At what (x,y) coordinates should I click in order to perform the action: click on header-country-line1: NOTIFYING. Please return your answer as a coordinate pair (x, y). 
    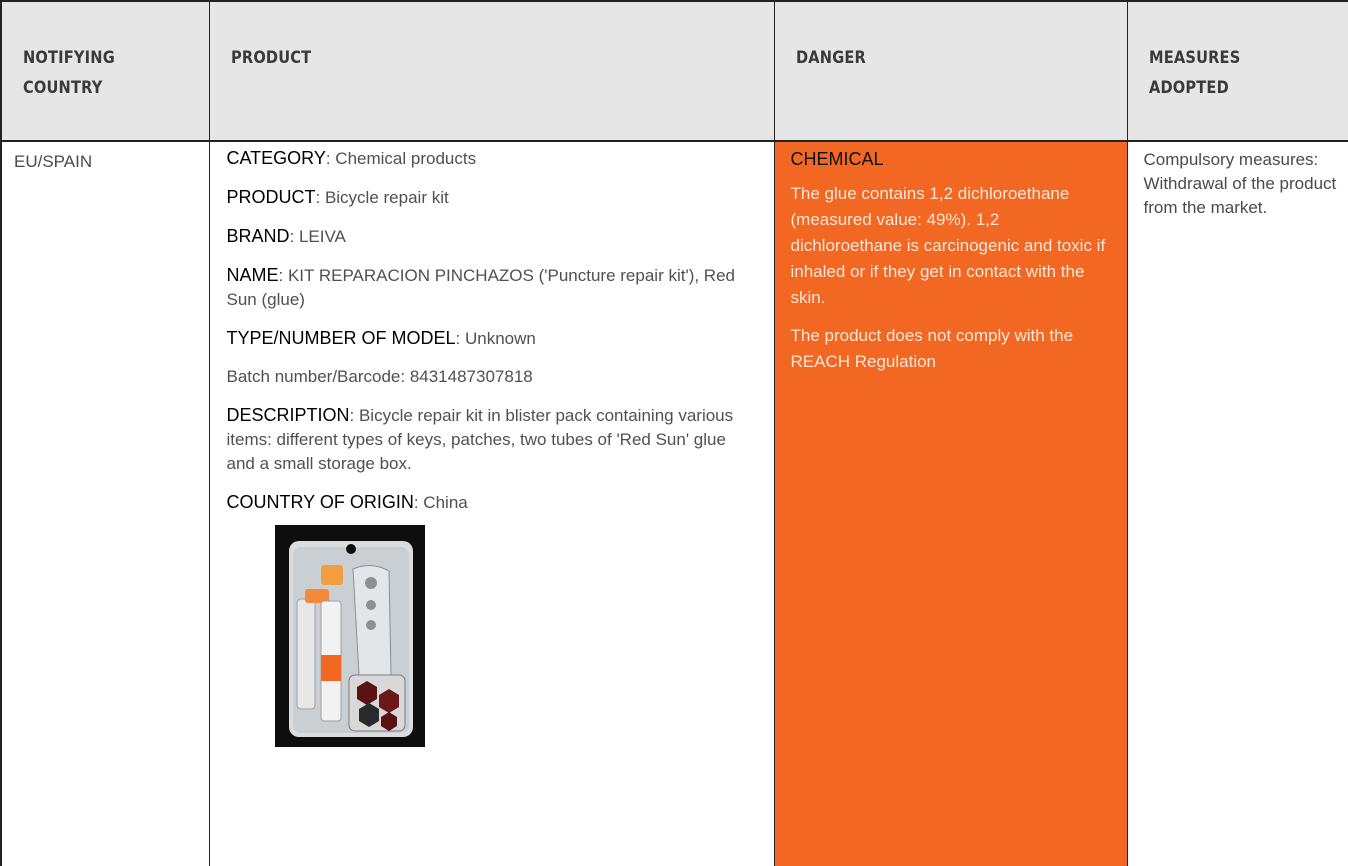
    Looking at the image, I should click on (69, 58).